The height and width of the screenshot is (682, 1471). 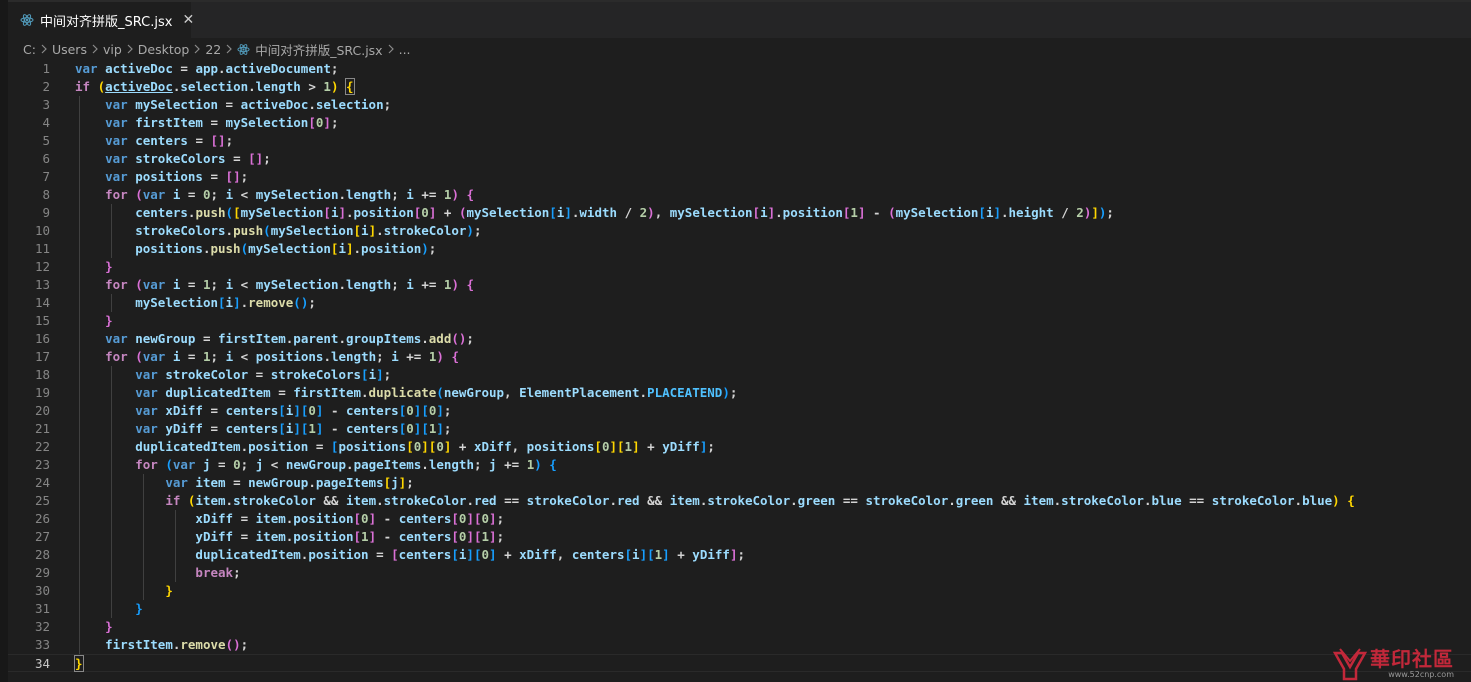 I want to click on line-number: 24, so click(x=42, y=482).